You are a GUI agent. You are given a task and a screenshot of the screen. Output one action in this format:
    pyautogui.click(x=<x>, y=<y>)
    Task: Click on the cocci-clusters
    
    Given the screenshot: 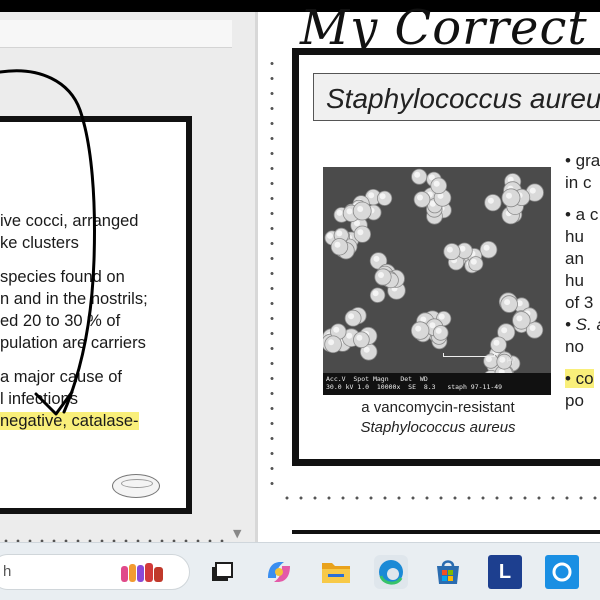 What is the action you would take?
    pyautogui.click(x=437, y=277)
    